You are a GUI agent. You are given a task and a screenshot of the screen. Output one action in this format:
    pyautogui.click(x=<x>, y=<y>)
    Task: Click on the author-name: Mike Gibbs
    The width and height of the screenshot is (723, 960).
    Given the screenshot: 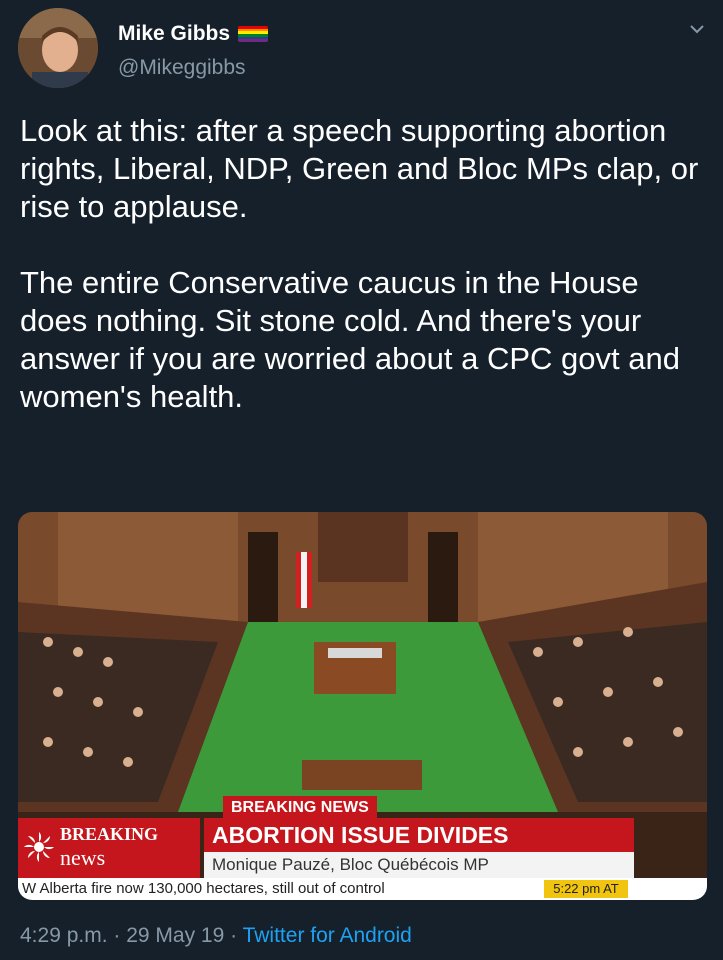 What is the action you would take?
    pyautogui.click(x=174, y=34)
    